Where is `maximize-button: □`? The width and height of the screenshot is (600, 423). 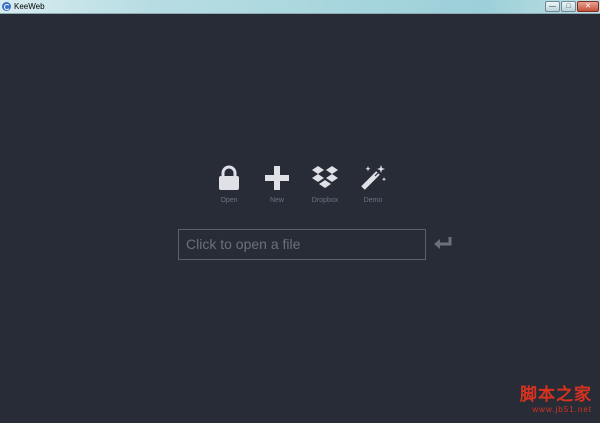
maximize-button: □ is located at coordinates (568, 6).